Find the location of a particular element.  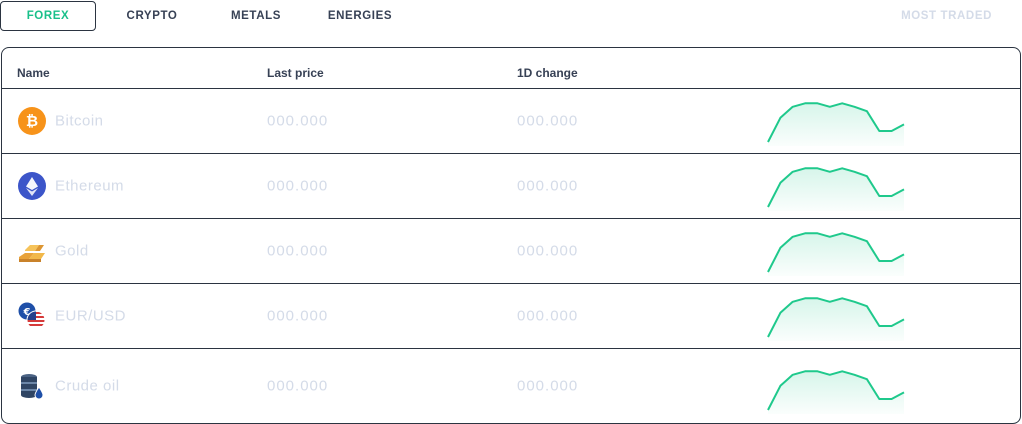

asset-name: Bitcoin is located at coordinates (79, 120).